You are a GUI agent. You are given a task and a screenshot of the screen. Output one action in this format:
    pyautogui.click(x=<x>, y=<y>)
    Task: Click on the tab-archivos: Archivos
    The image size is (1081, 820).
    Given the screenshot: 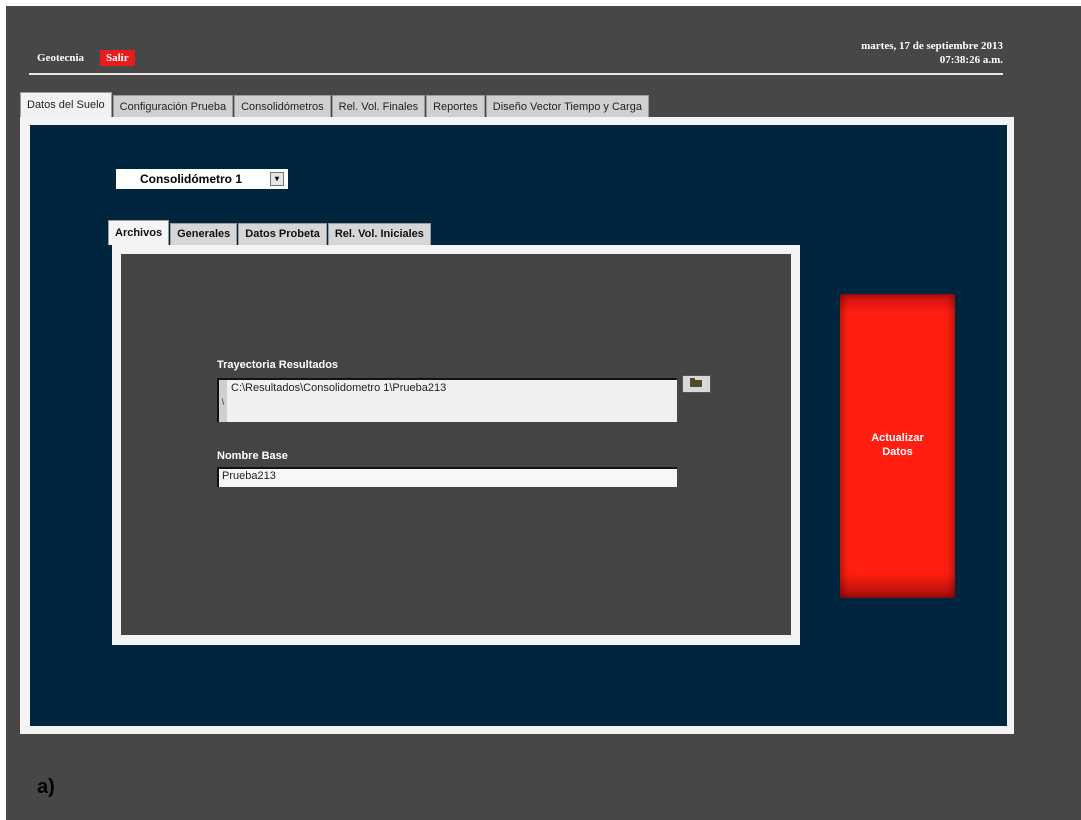 What is the action you would take?
    pyautogui.click(x=139, y=232)
    